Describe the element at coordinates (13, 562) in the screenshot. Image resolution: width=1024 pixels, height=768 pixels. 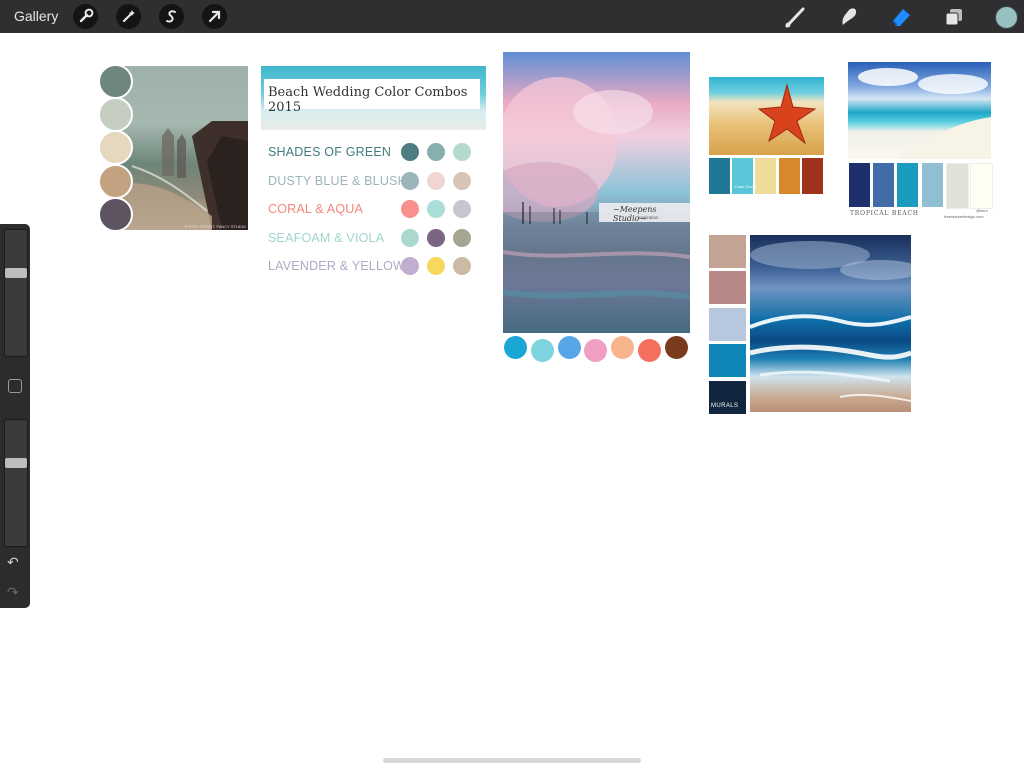
I see `undo-icon: ↶` at that location.